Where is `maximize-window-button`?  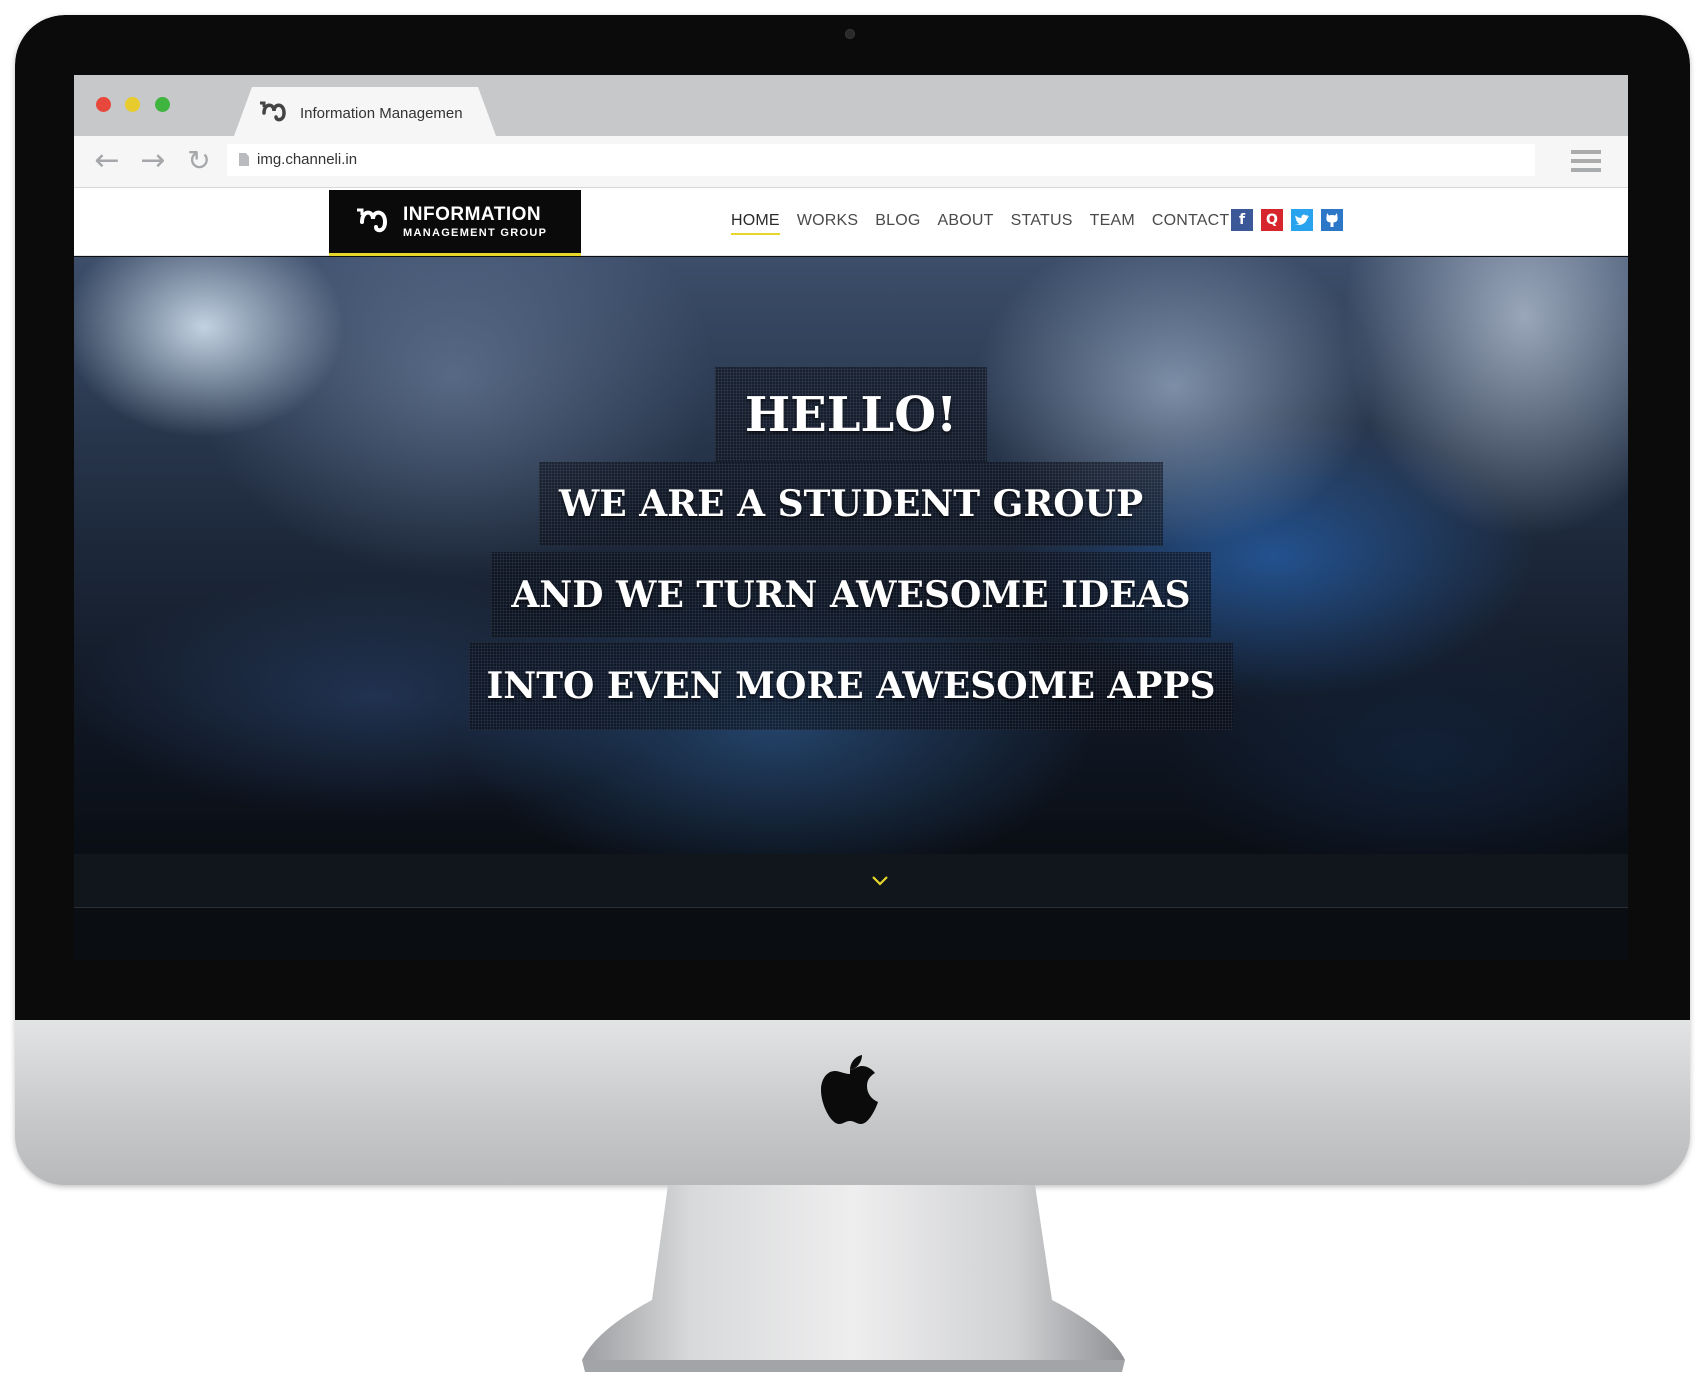 maximize-window-button is located at coordinates (162, 104).